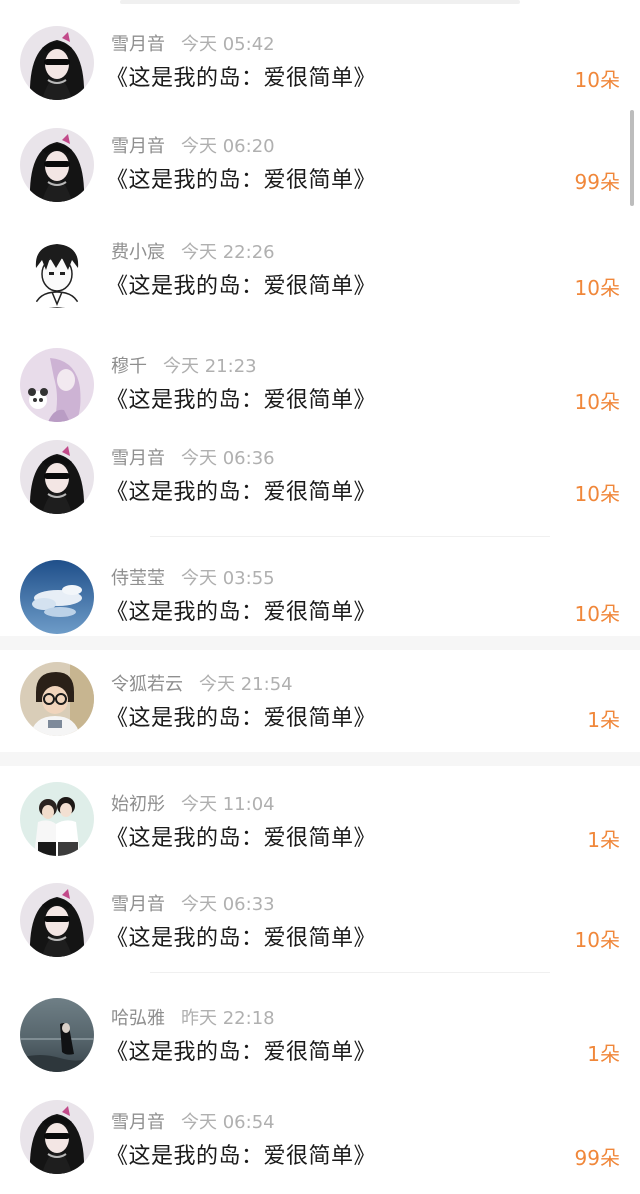  I want to click on username: 始初彤, so click(138, 804).